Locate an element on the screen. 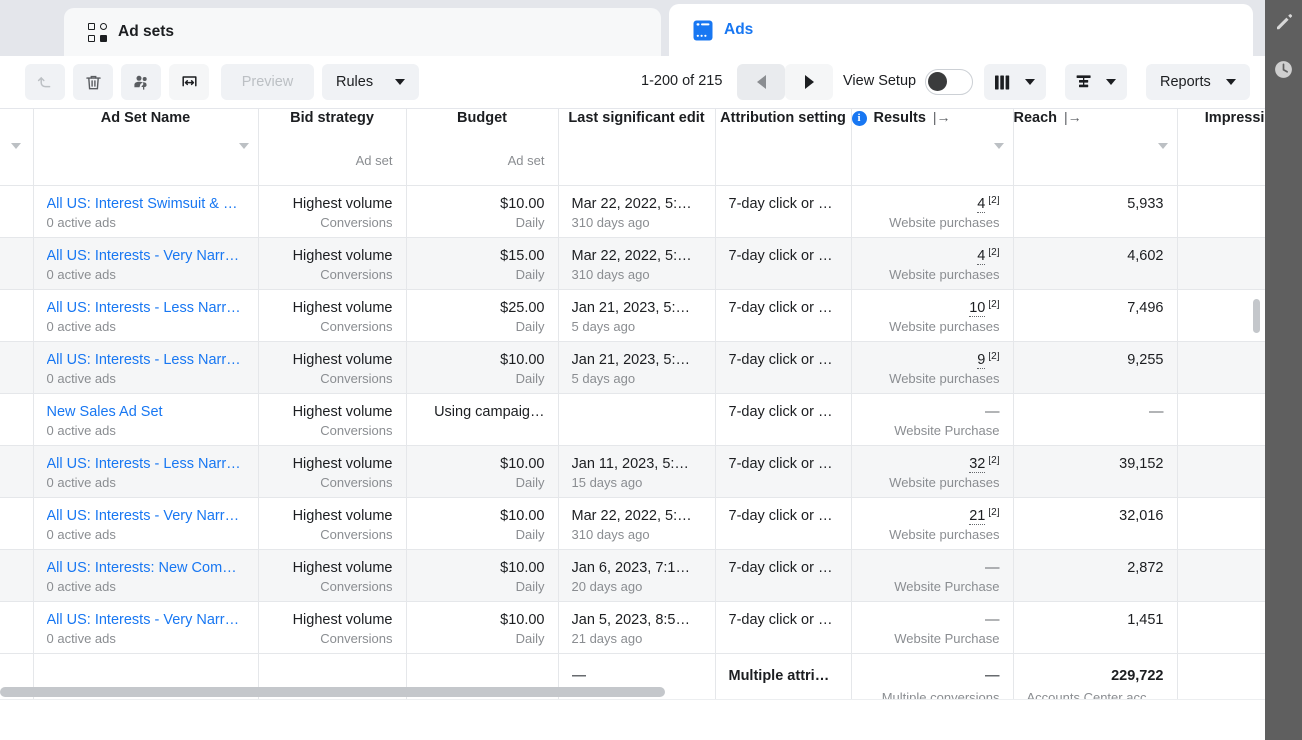 The height and width of the screenshot is (740, 1302). reports-button: Reports is located at coordinates (1198, 82).